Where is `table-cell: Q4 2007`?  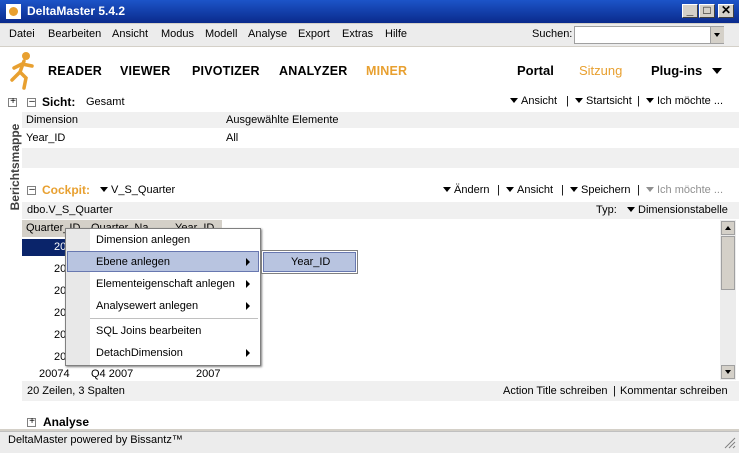 table-cell: Q4 2007 is located at coordinates (112, 374).